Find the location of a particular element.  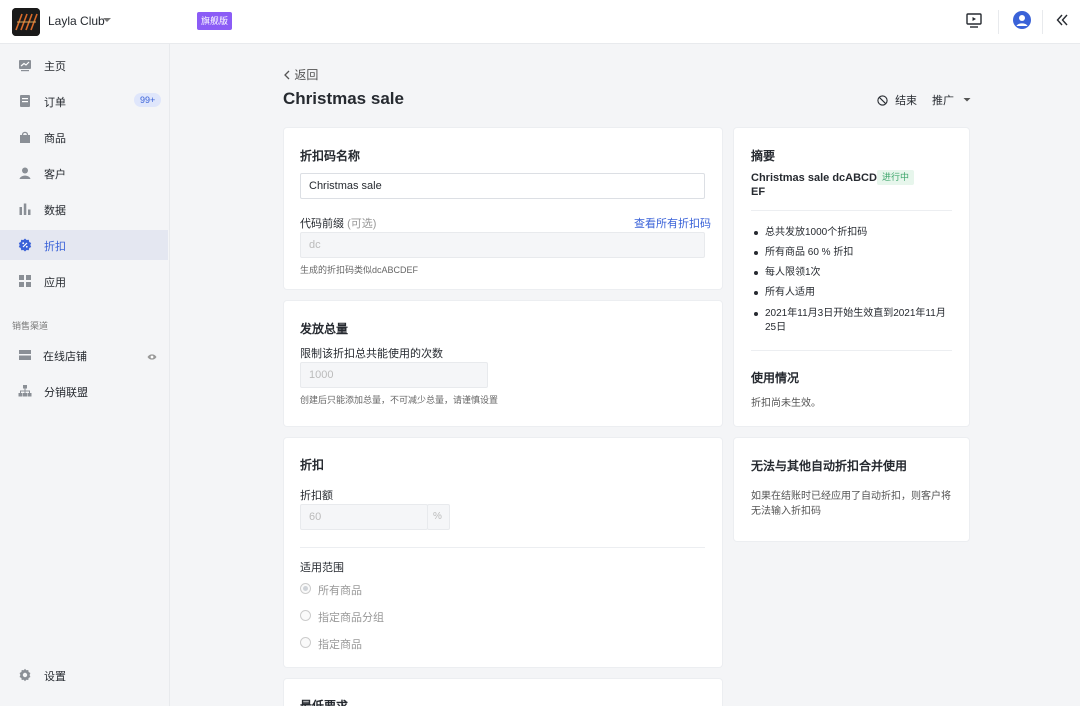

discount-icon is located at coordinates (25, 245).